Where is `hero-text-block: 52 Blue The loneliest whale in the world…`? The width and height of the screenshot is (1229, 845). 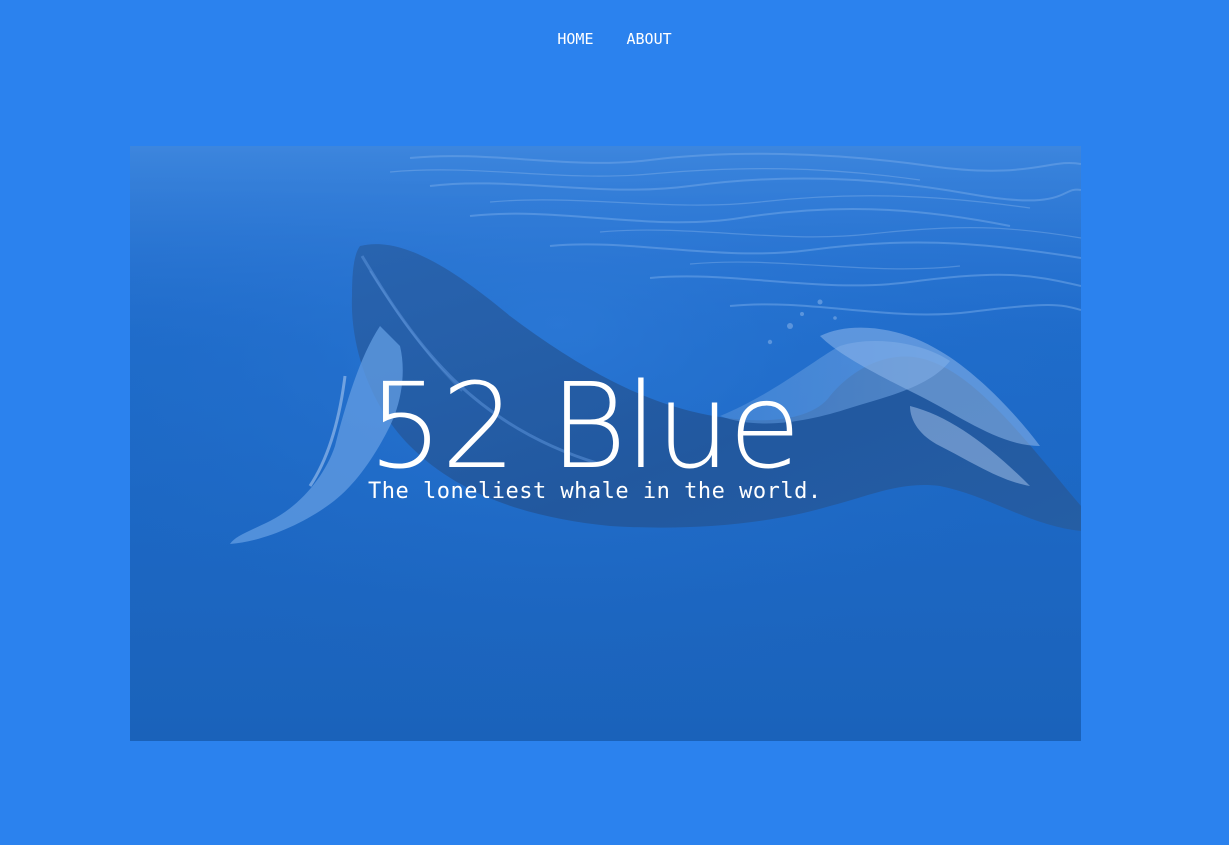
hero-text-block: 52 Blue The loneliest whale in the world… is located at coordinates (608, 433).